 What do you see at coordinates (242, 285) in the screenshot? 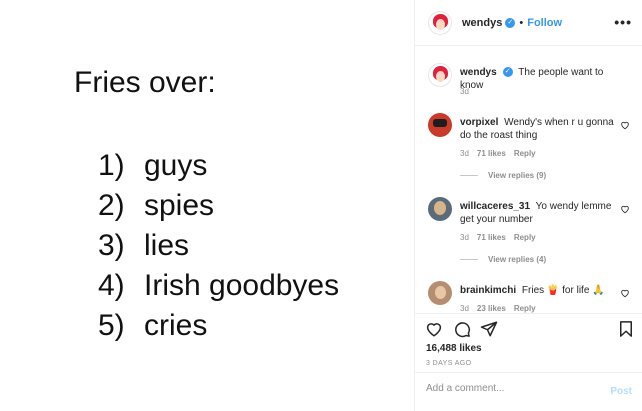
I see `list-text: Irish goodbyes` at bounding box center [242, 285].